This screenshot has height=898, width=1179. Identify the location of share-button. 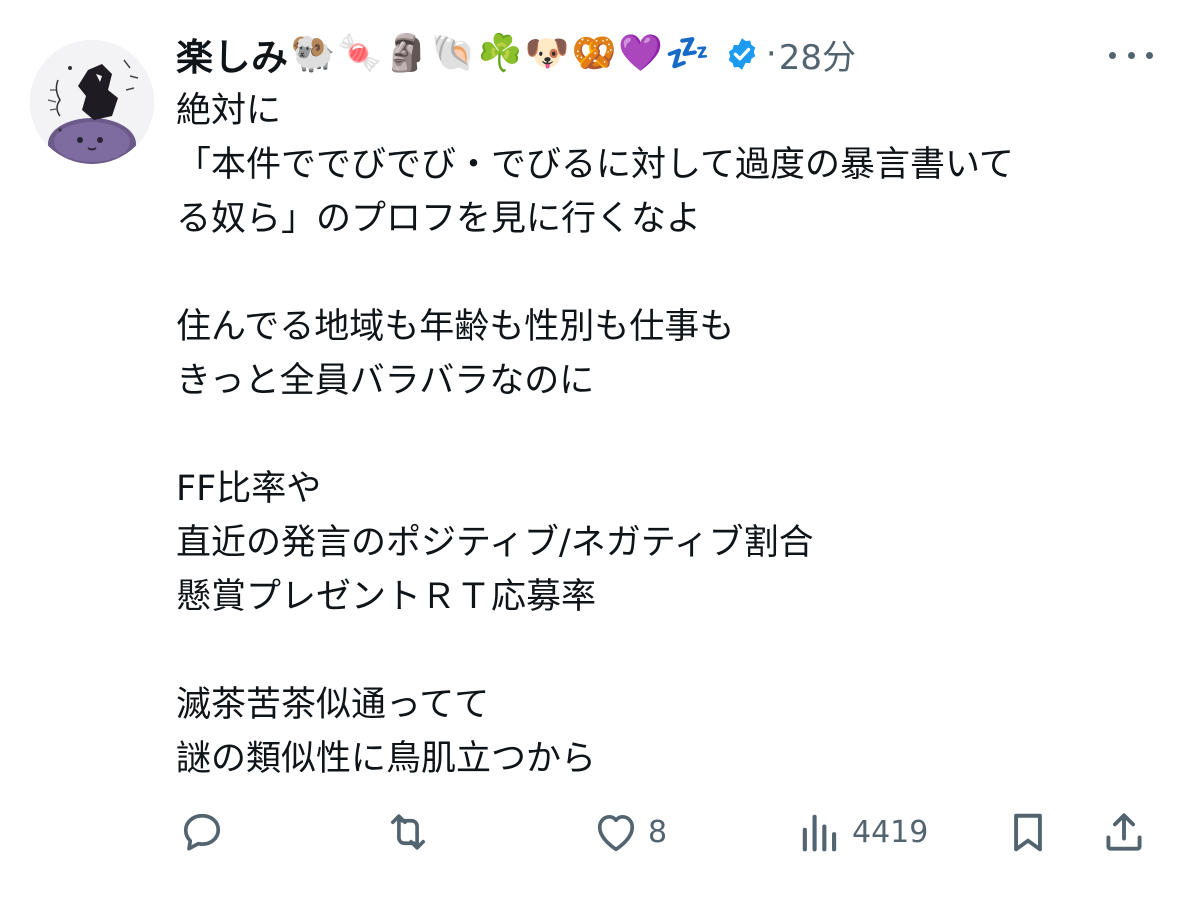
(1124, 832).